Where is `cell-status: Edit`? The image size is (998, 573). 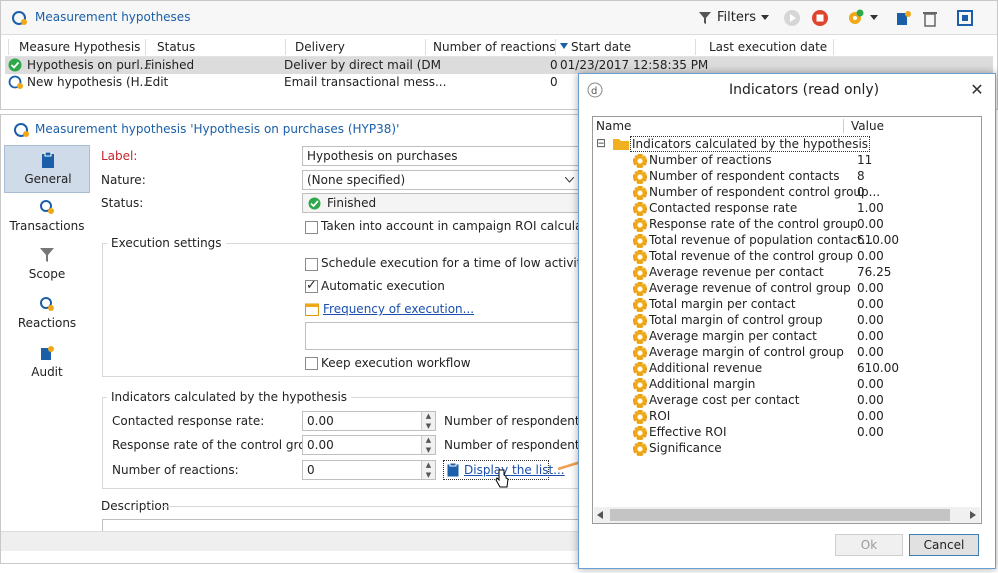 cell-status: Edit is located at coordinates (157, 82).